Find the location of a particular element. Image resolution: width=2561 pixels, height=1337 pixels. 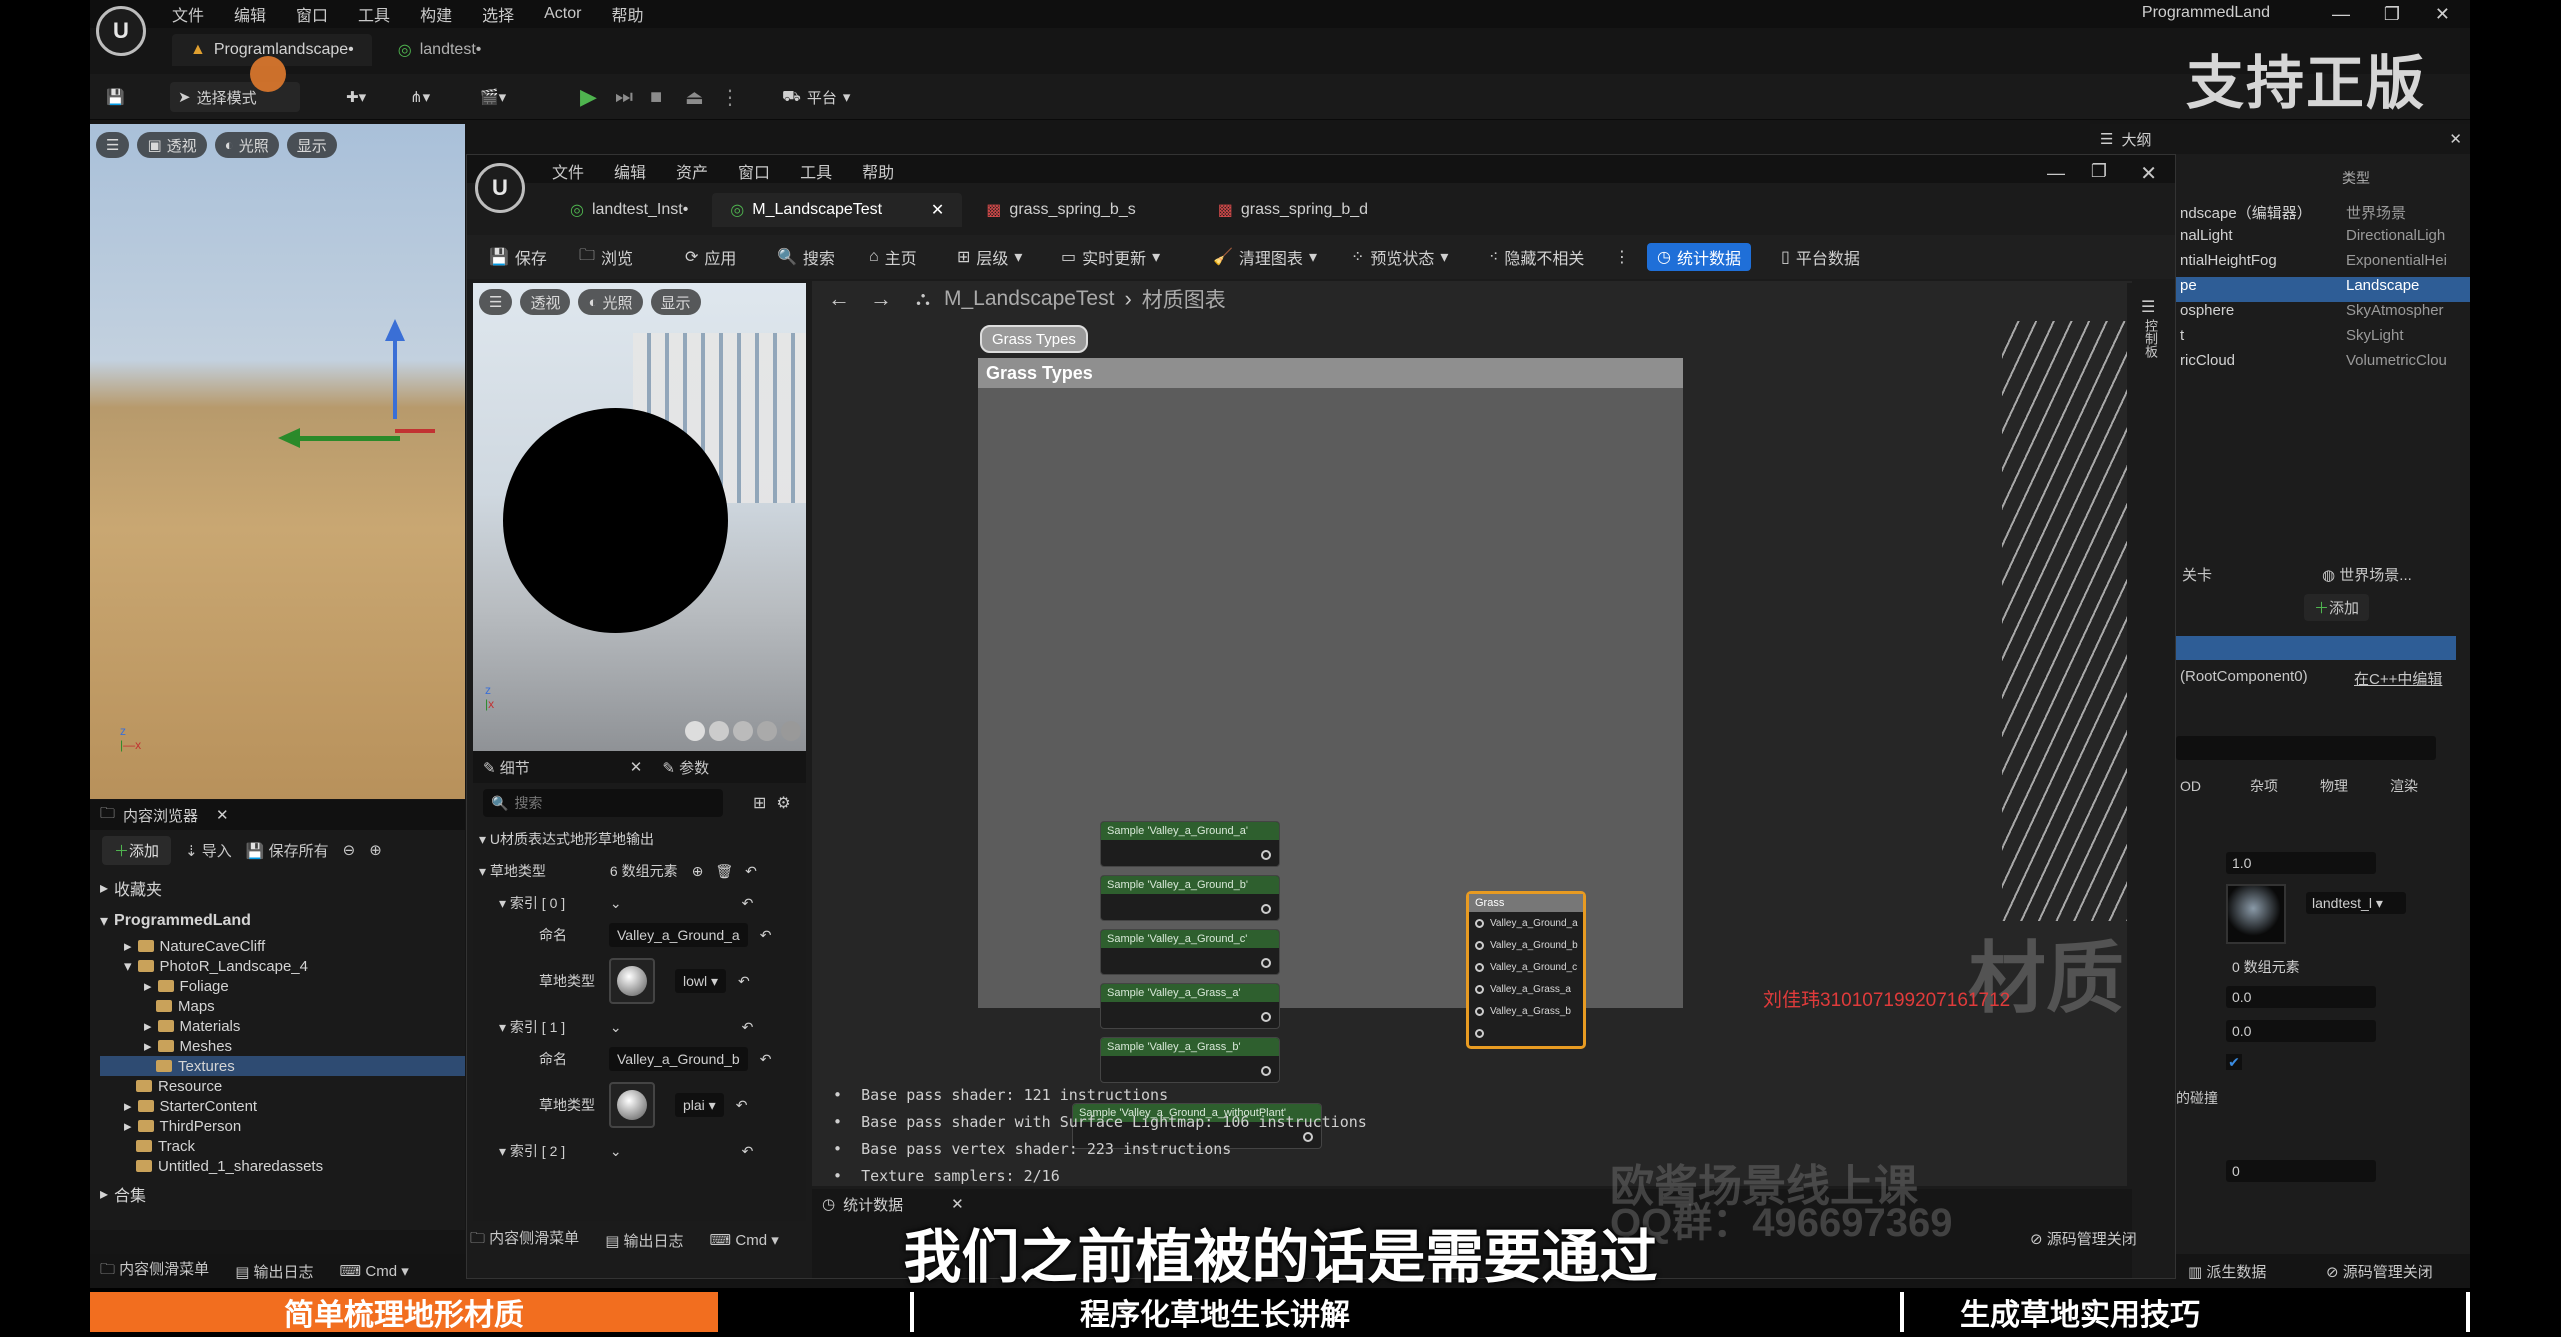

teapot-icon is located at coordinates (791, 731).